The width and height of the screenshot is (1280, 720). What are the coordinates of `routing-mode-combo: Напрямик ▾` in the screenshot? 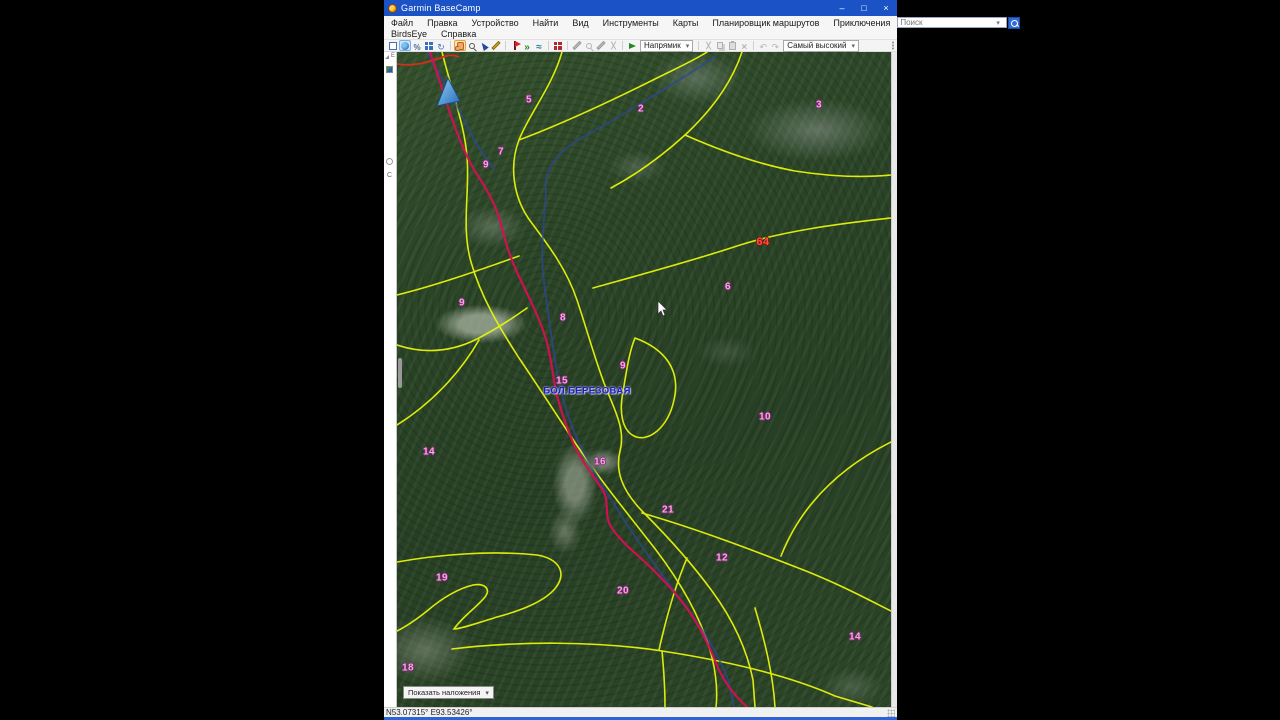 It's located at (667, 45).